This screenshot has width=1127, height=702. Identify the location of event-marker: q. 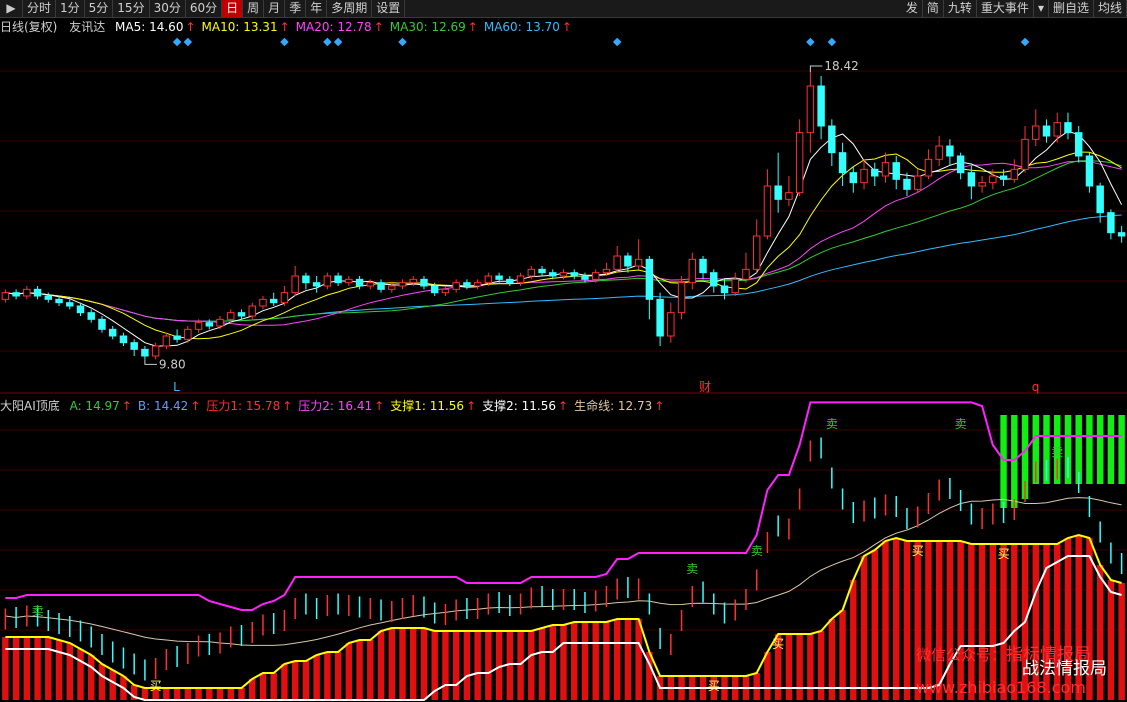
(1036, 387).